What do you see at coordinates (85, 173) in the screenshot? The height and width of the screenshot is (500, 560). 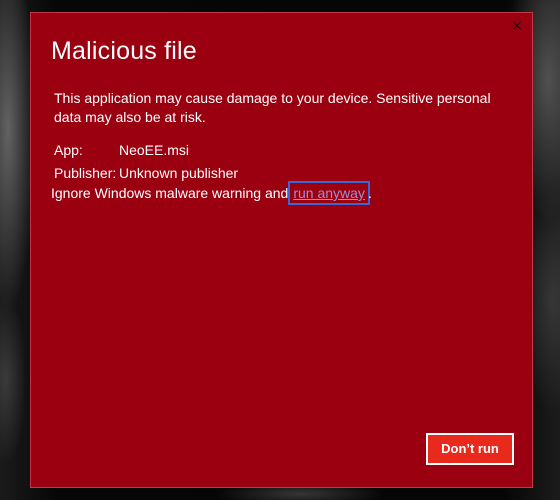 I see `publisher-label: Publisher:` at bounding box center [85, 173].